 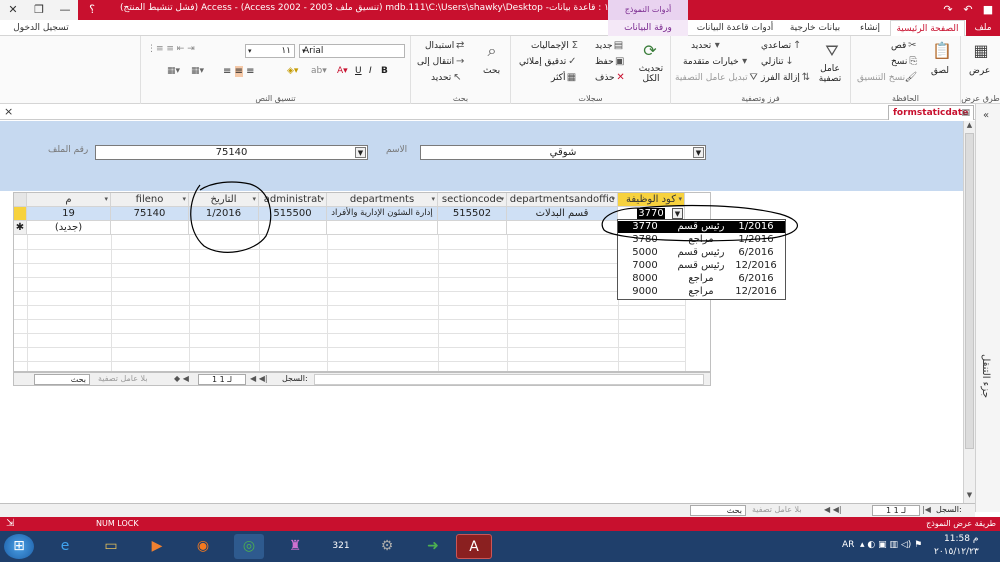 What do you see at coordinates (848, 545) in the screenshot?
I see `language-indicator: AR` at bounding box center [848, 545].